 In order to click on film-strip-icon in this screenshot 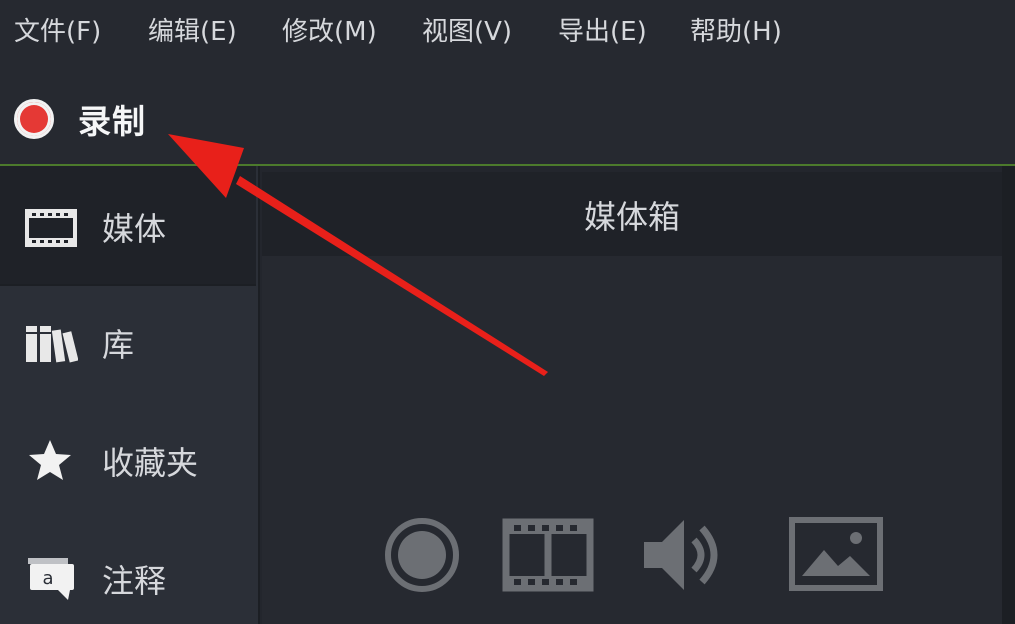, I will do `click(51, 228)`.